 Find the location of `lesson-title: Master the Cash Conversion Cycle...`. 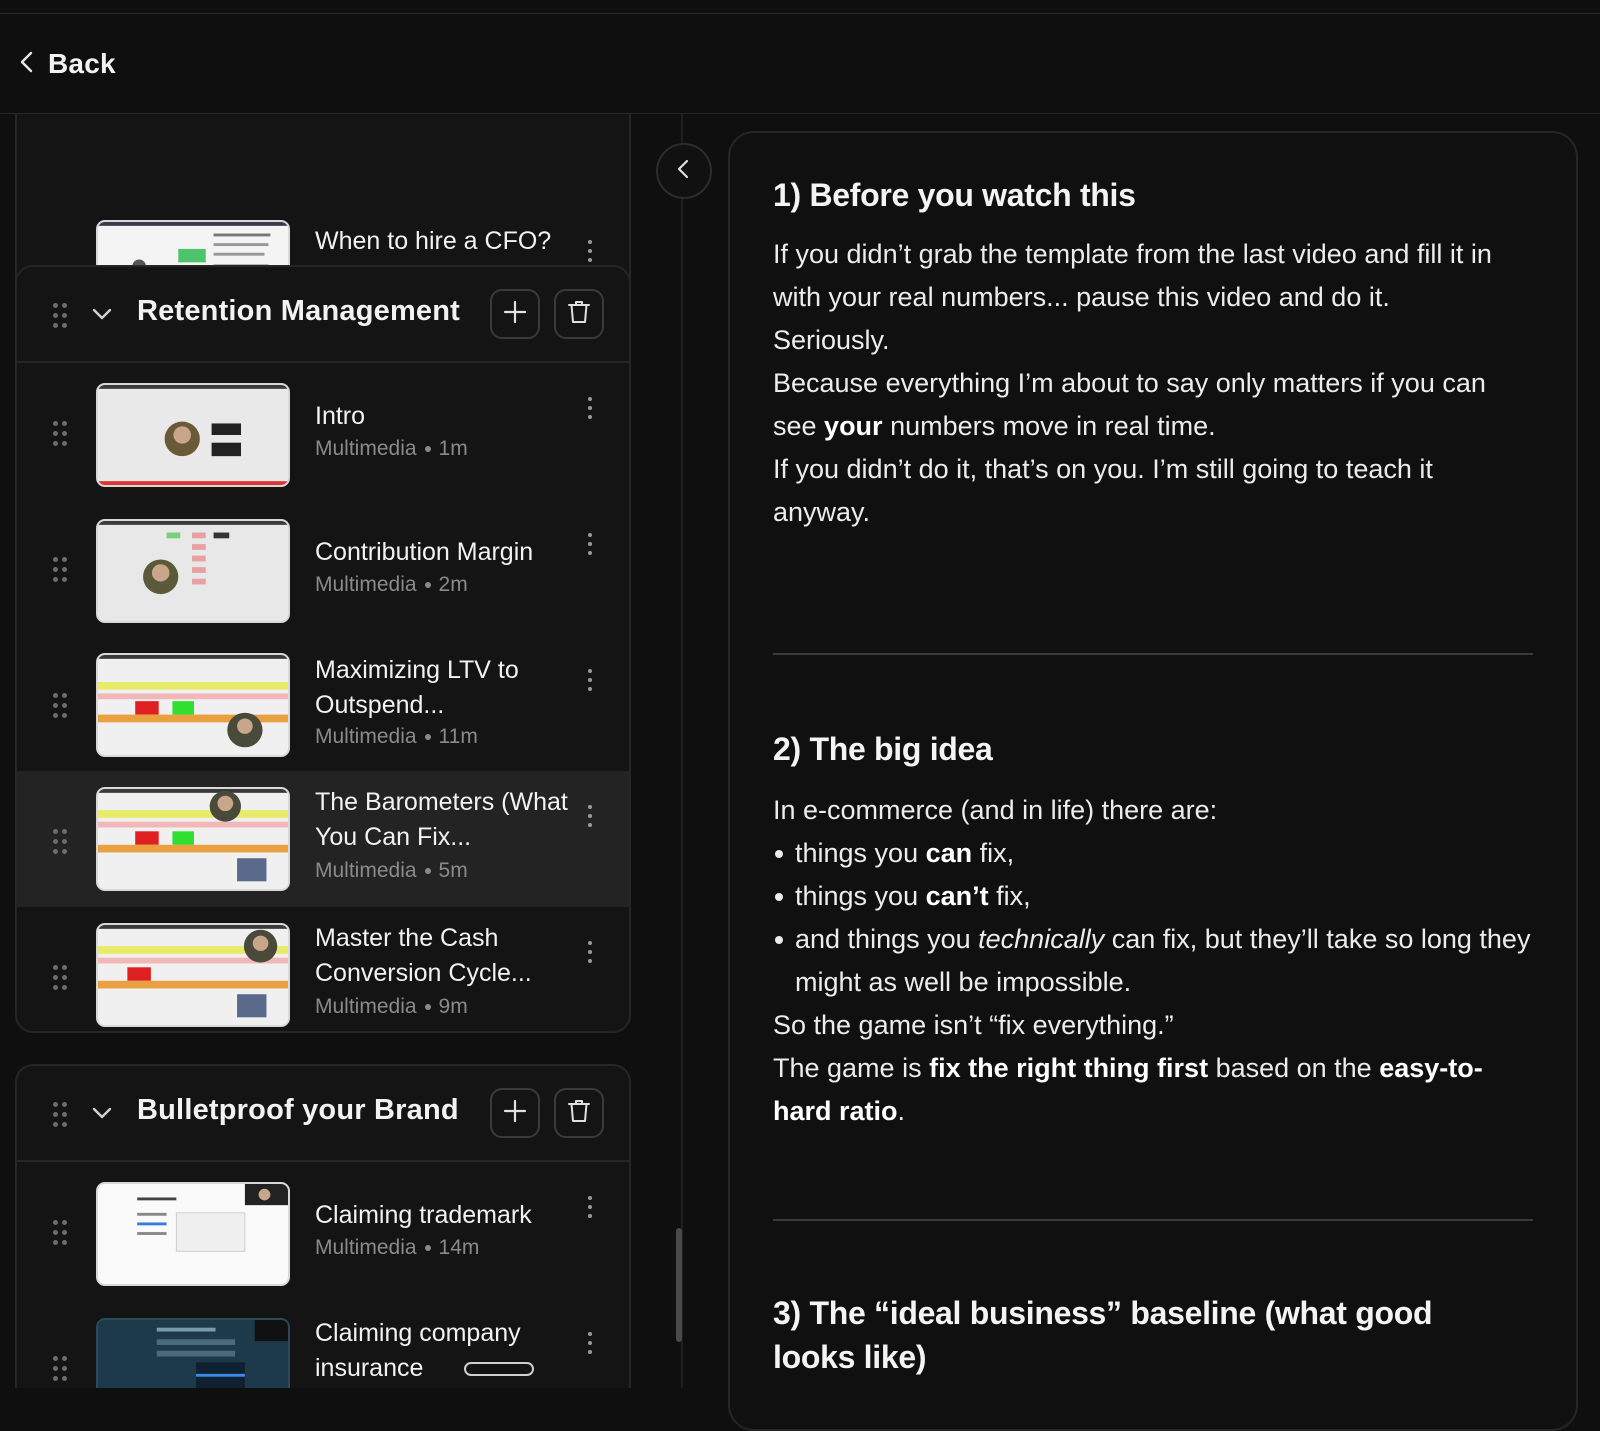

lesson-title: Master the Cash Conversion Cycle... is located at coordinates (423, 955).